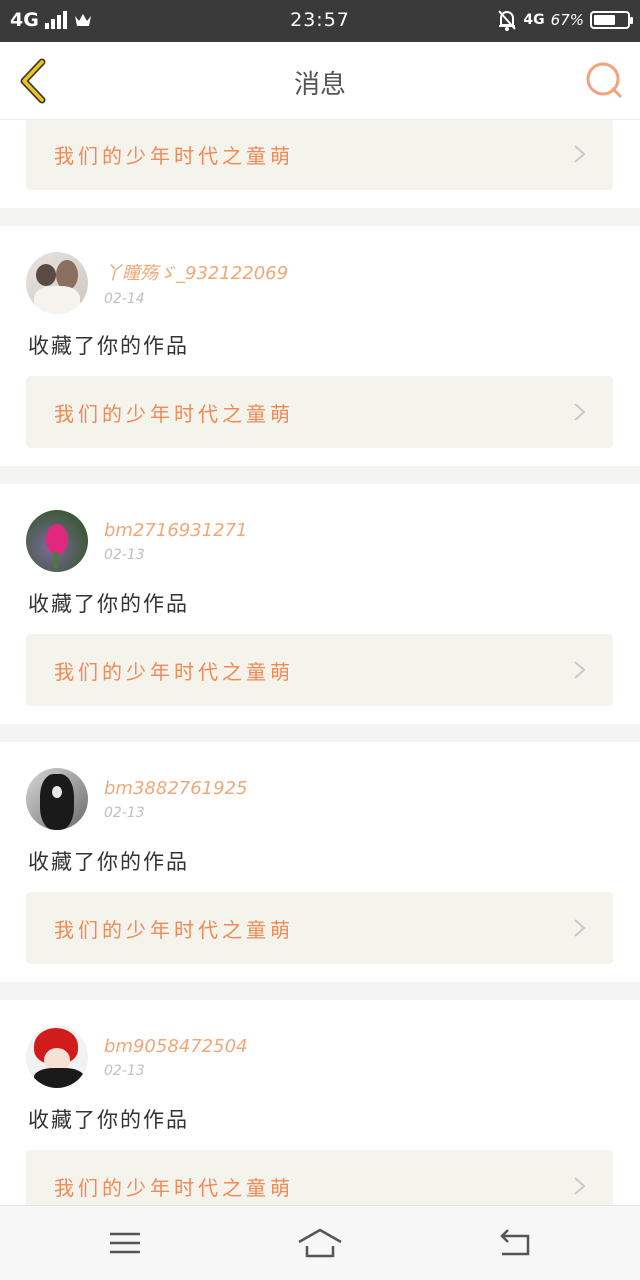 Image resolution: width=640 pixels, height=1280 pixels. I want to click on network-type-right: 4G, so click(534, 20).